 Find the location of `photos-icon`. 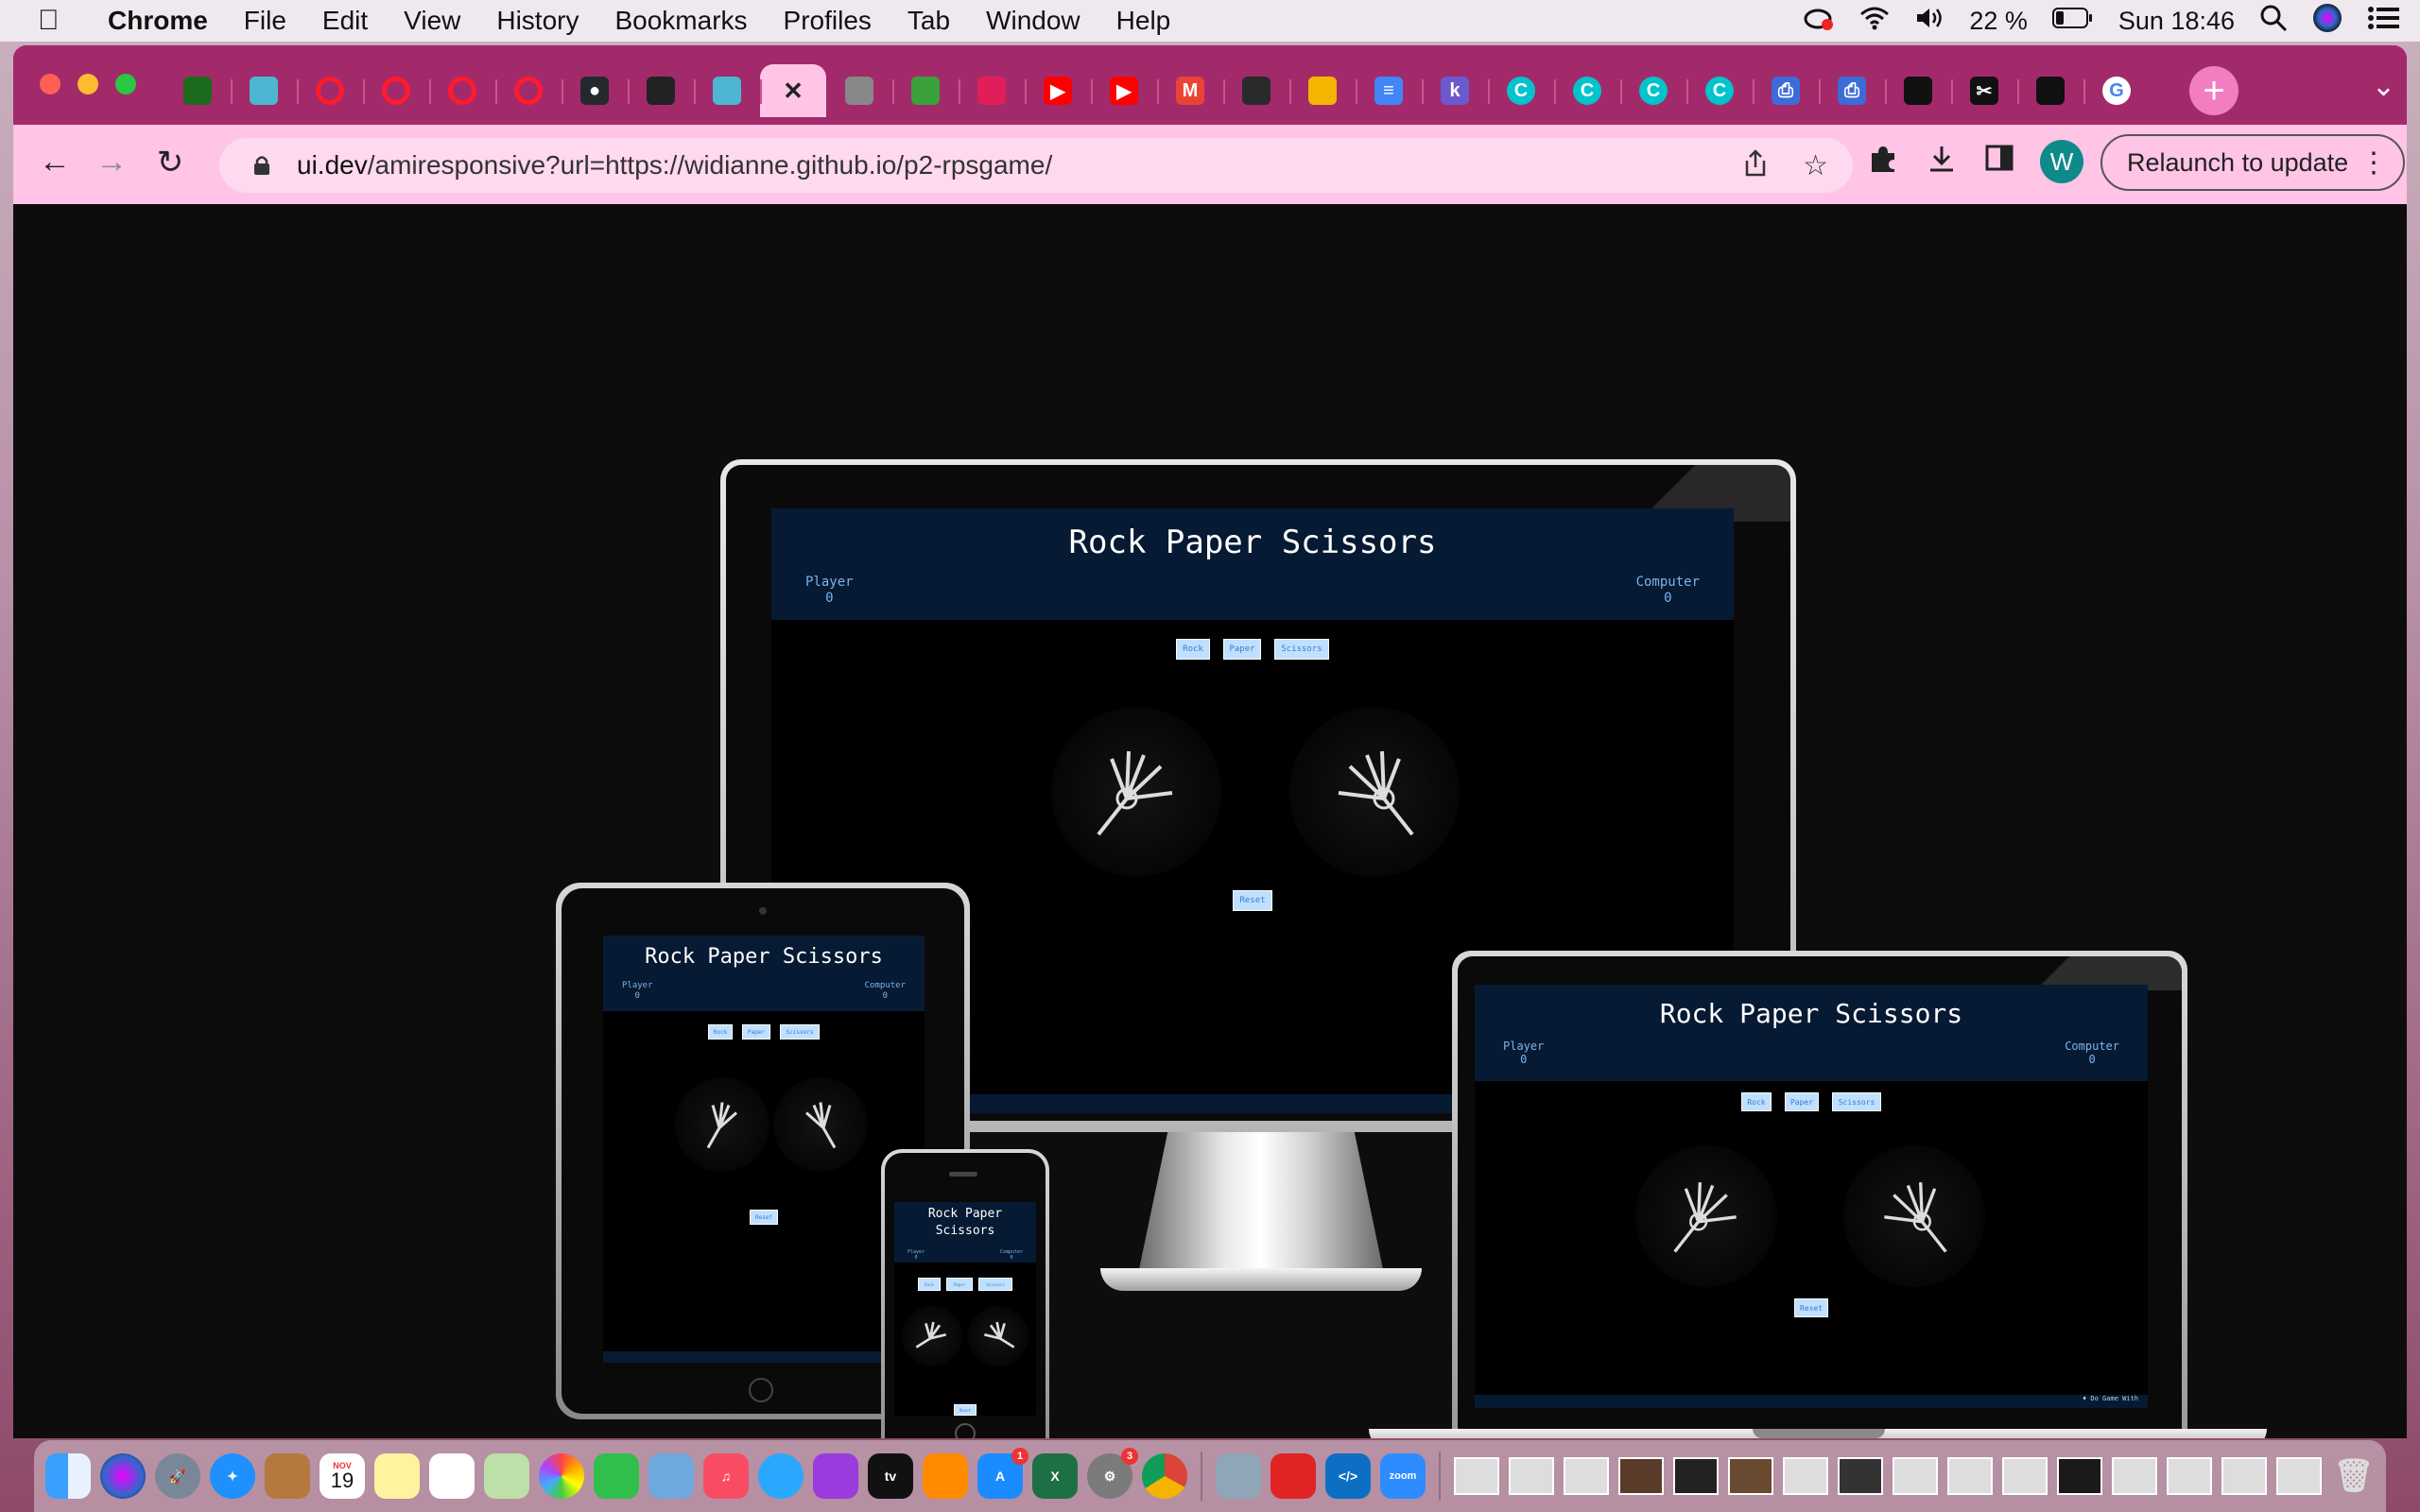

photos-icon is located at coordinates (561, 1476).